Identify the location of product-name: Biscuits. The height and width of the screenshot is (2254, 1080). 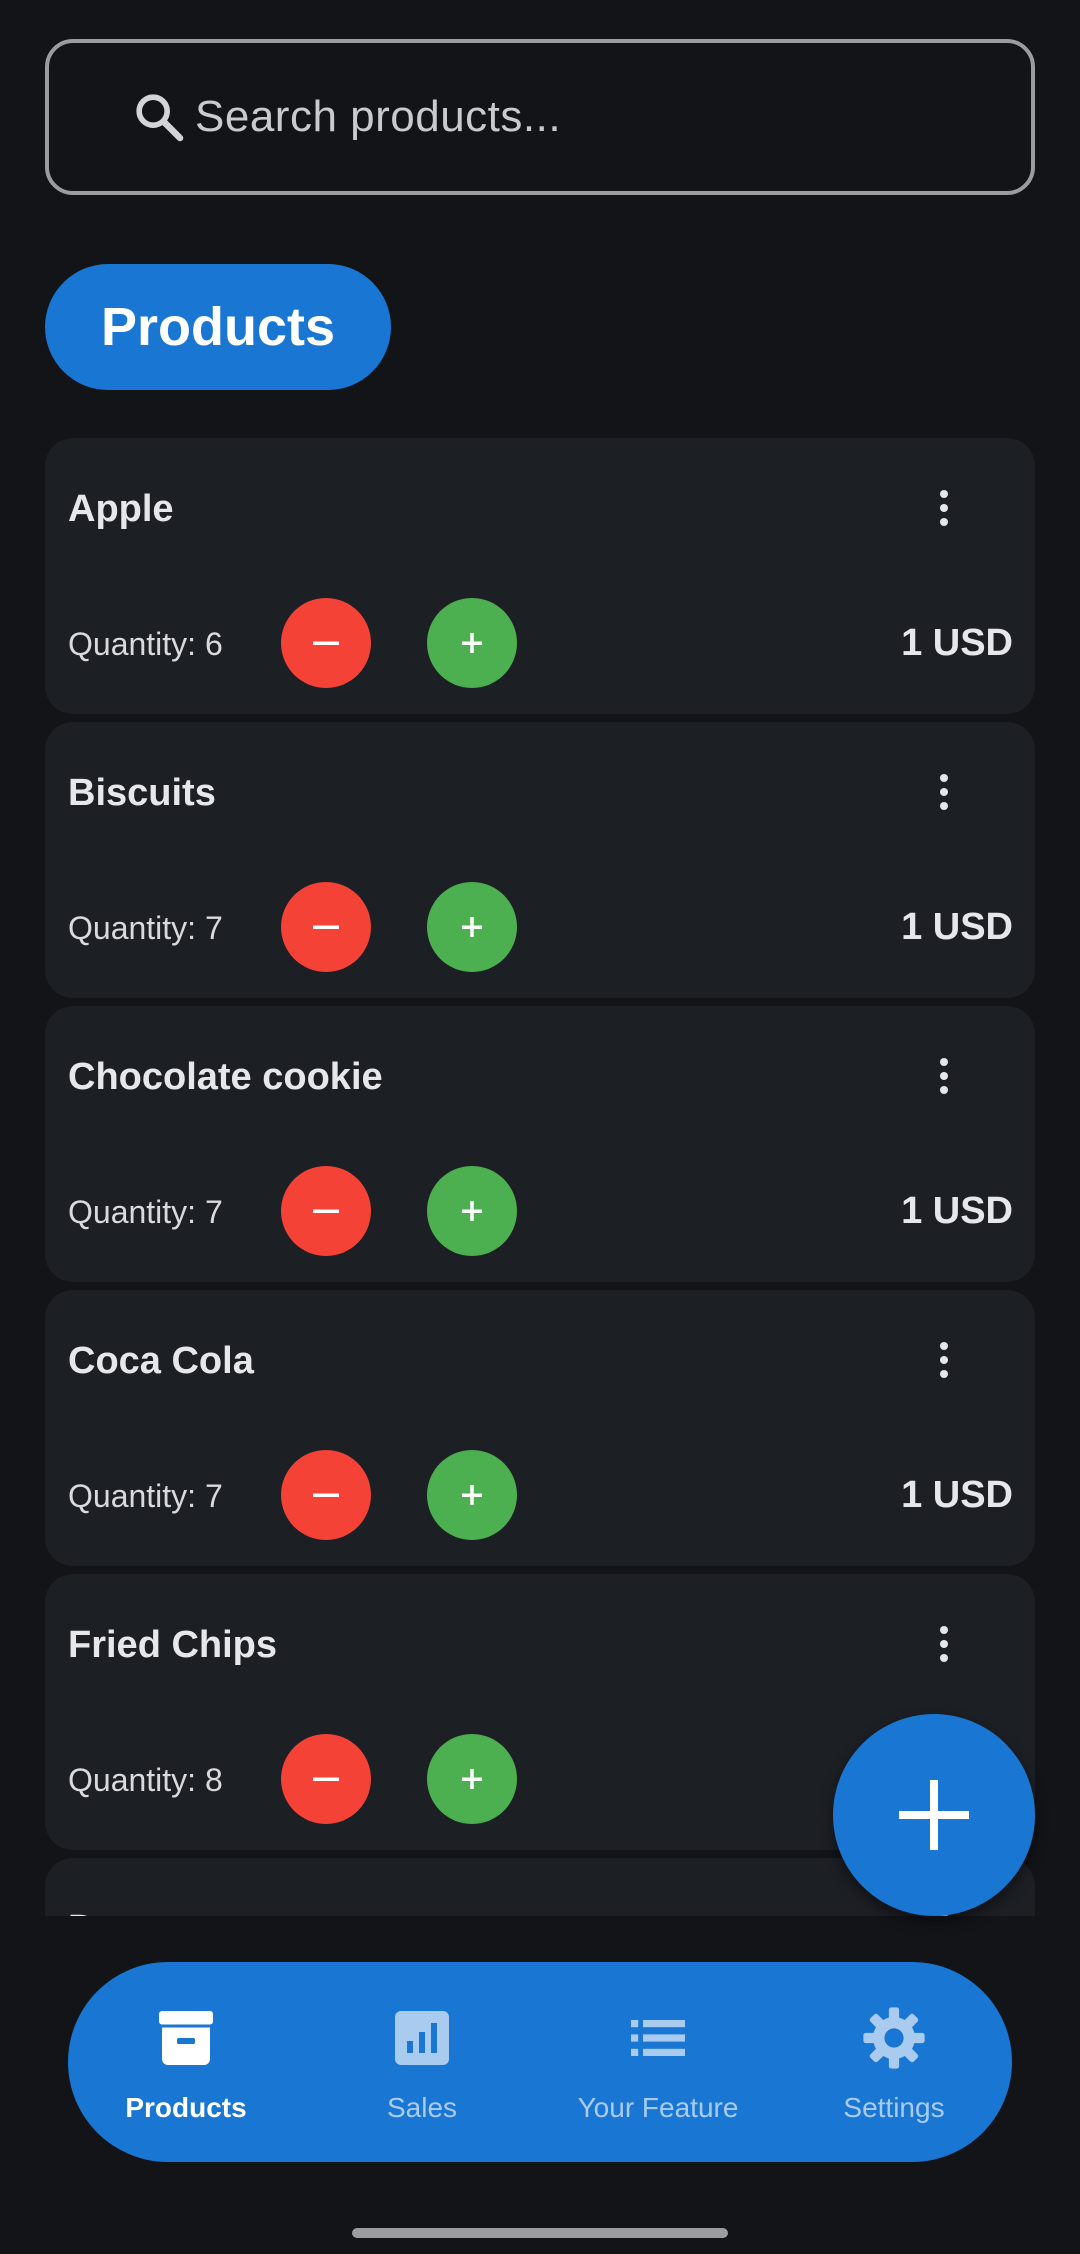
(142, 793).